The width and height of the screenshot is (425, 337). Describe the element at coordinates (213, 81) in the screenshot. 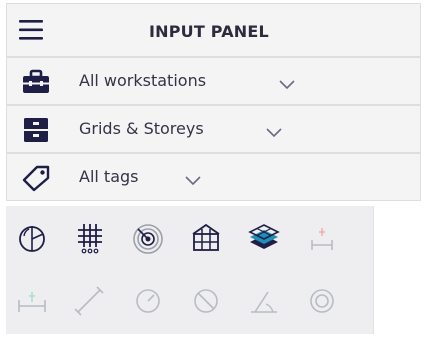

I see `workstations-dropdown: All workstations` at that location.